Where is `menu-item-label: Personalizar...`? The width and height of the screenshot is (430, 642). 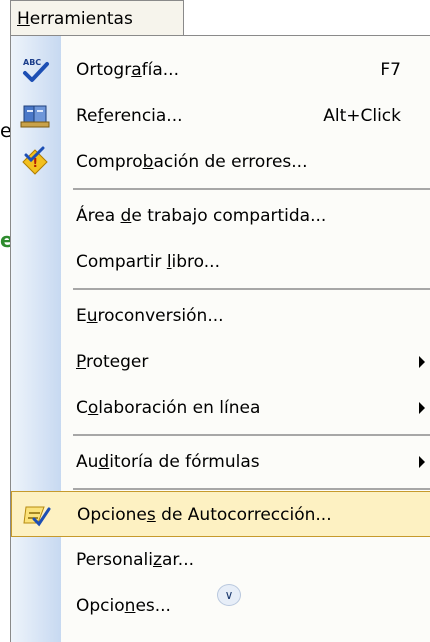 menu-item-label: Personalizar... is located at coordinates (135, 560).